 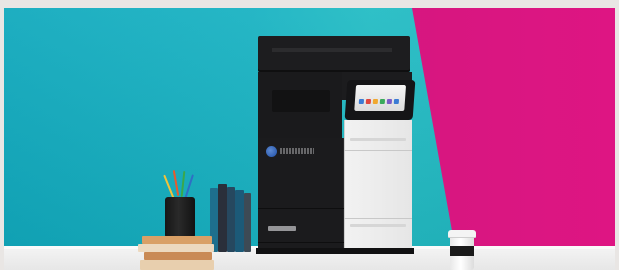 What do you see at coordinates (334, 54) in the screenshot?
I see `document-feeder` at bounding box center [334, 54].